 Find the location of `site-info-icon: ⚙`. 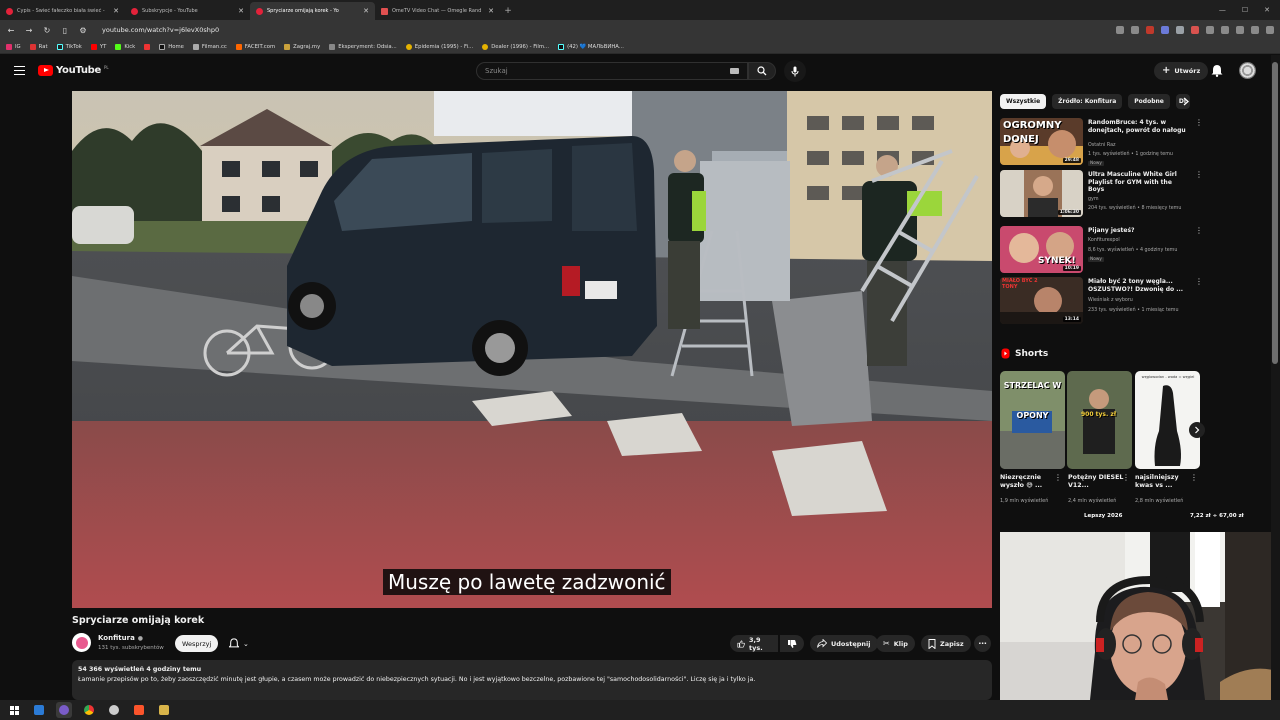

site-info-icon: ⚙ is located at coordinates (83, 30).